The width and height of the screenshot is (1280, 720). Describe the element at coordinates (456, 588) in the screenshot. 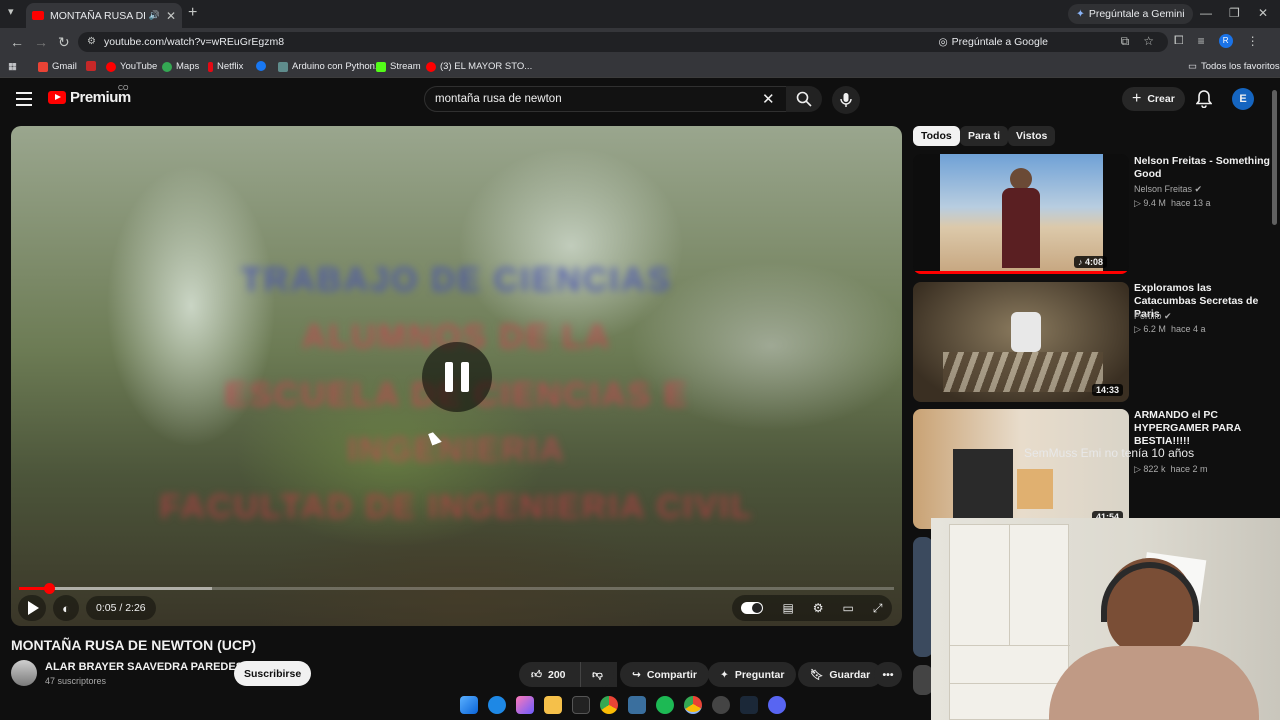

I see `progress-bar` at that location.